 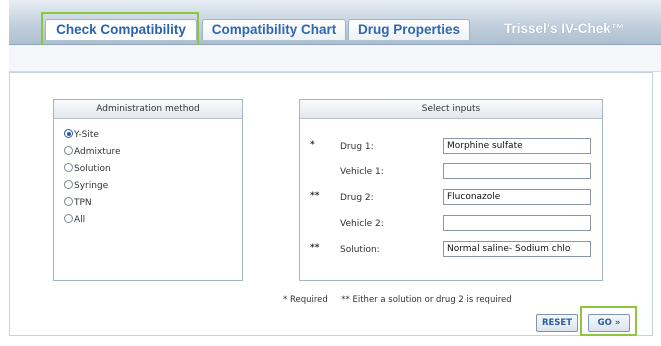 What do you see at coordinates (80, 220) in the screenshot?
I see `radio-label: All` at bounding box center [80, 220].